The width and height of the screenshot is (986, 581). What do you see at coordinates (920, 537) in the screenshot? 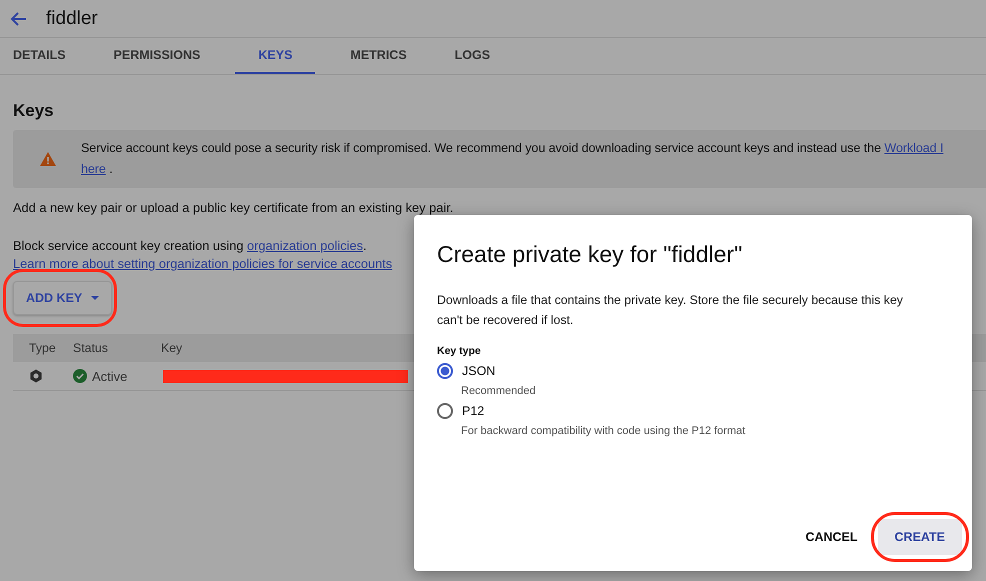
I see `dialog-button: CREATE` at bounding box center [920, 537].